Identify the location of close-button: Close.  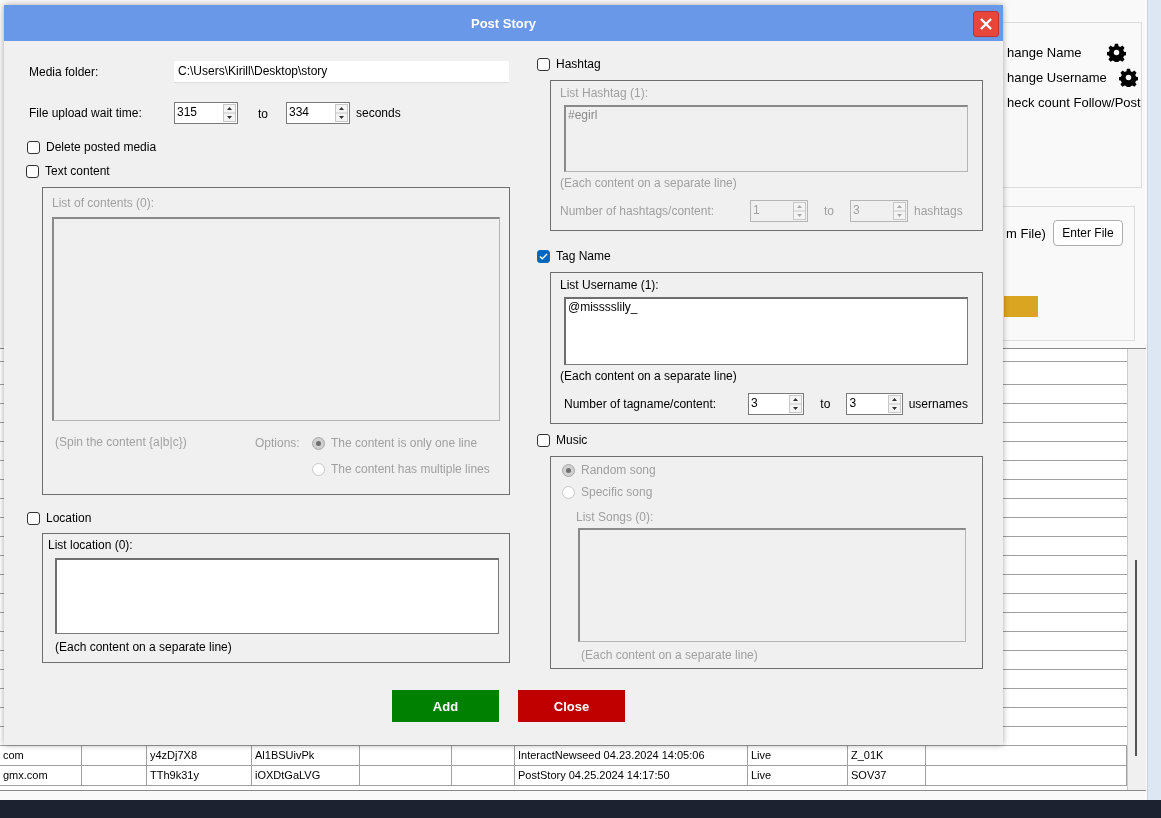
(571, 706).